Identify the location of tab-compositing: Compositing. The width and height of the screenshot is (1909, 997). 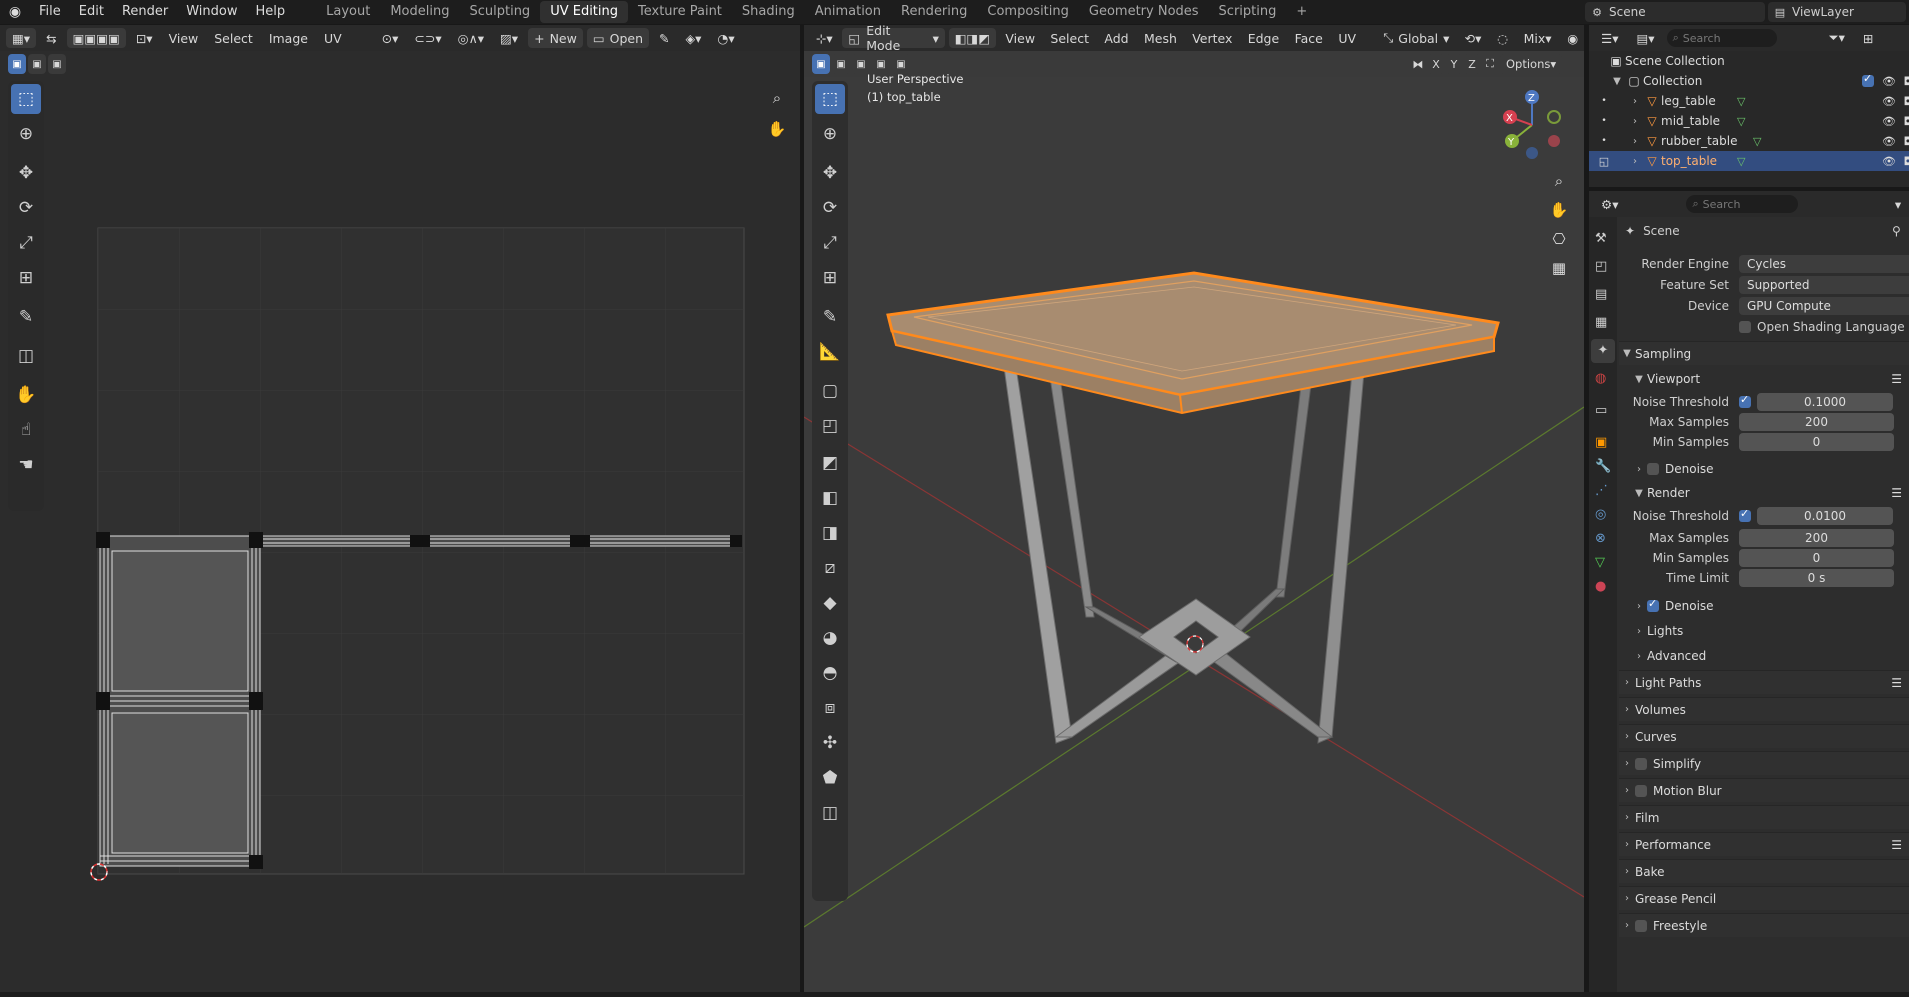
(1028, 12).